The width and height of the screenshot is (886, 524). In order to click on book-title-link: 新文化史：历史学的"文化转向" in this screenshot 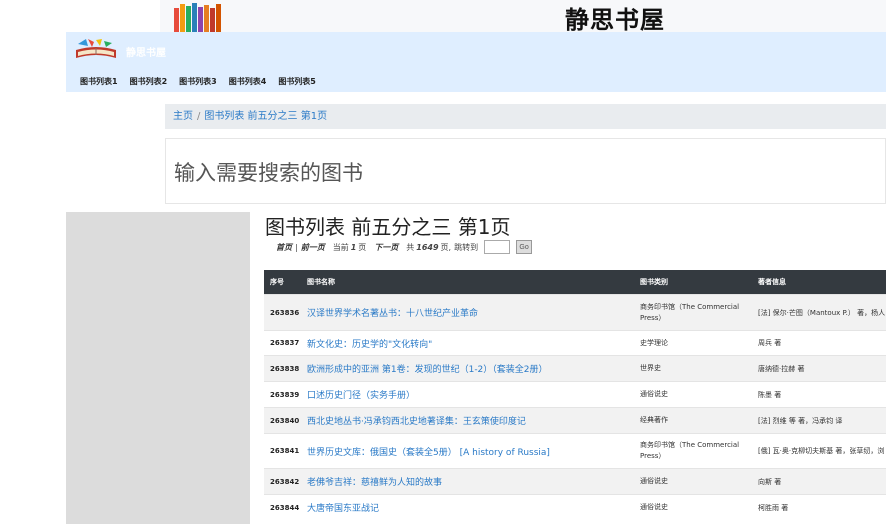, I will do `click(369, 345)`.